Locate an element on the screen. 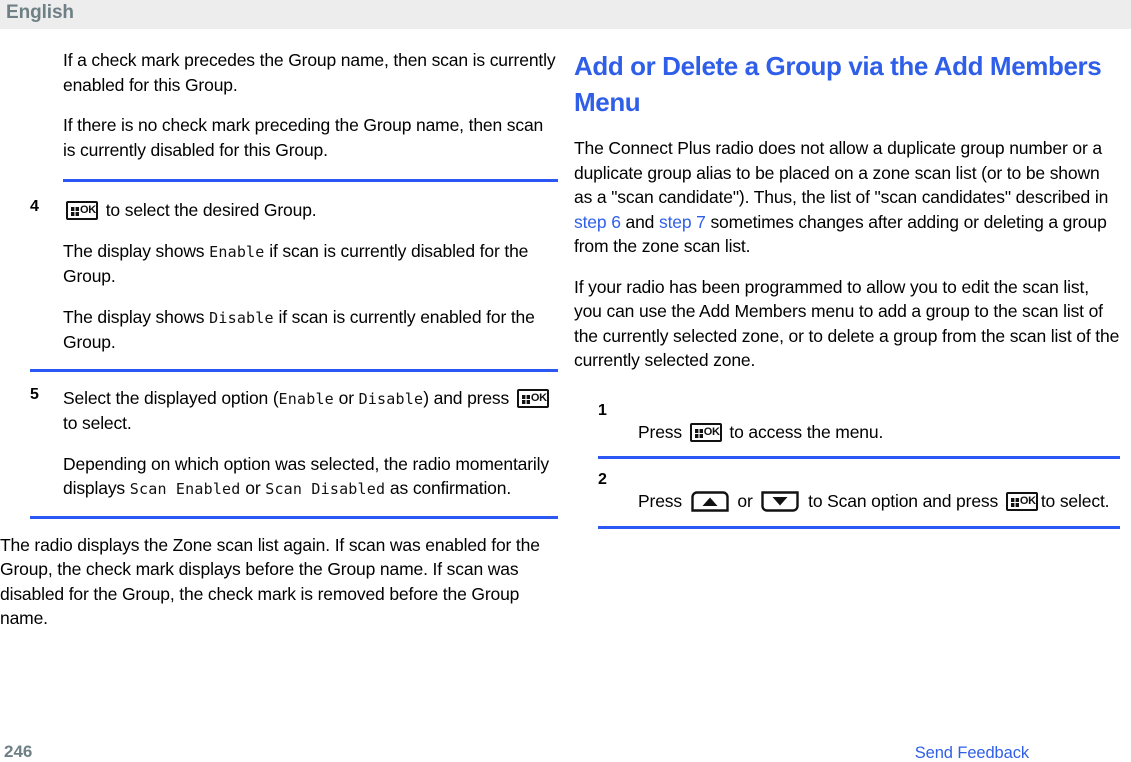  step-5-number: 5 is located at coordinates (34, 394).